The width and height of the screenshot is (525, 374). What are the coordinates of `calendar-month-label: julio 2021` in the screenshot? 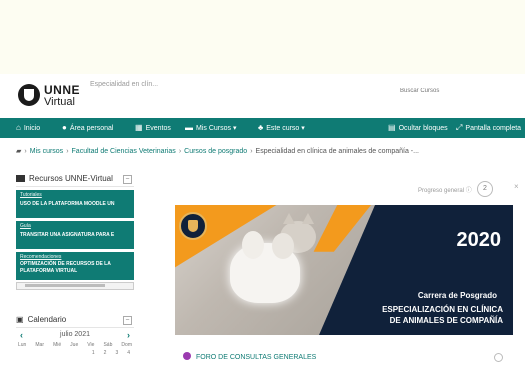 It's located at (75, 334).